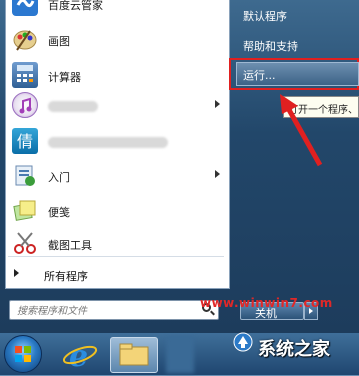 The height and width of the screenshot is (376, 359). I want to click on internet-explorer-icon: e, so click(80, 355).